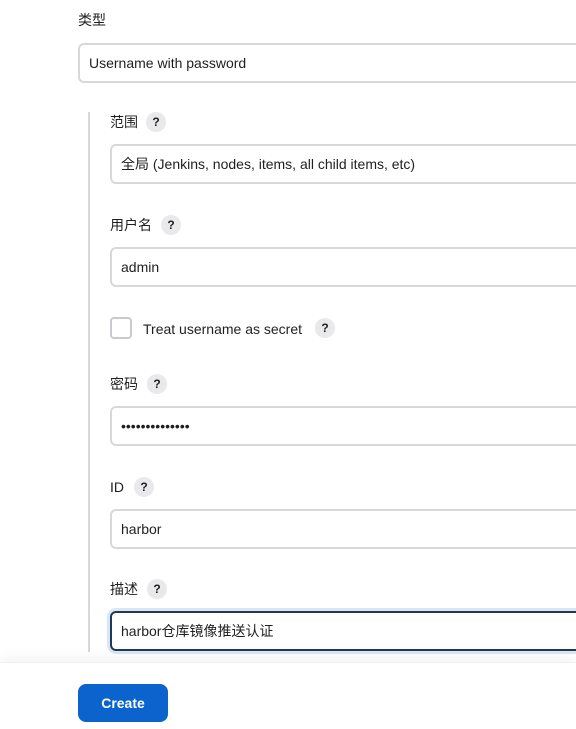 The width and height of the screenshot is (576, 729). What do you see at coordinates (325, 328) in the screenshot?
I see `treat-username-secret-help-icon: ?` at bounding box center [325, 328].